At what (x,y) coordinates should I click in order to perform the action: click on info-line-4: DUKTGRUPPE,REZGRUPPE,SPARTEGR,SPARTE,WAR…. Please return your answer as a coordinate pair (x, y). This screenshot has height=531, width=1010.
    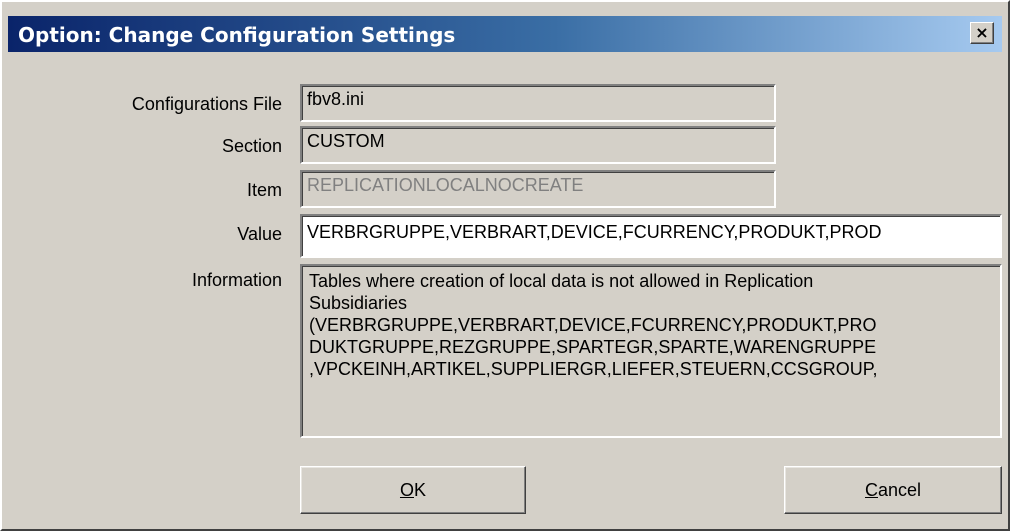
    Looking at the image, I should click on (593, 347).